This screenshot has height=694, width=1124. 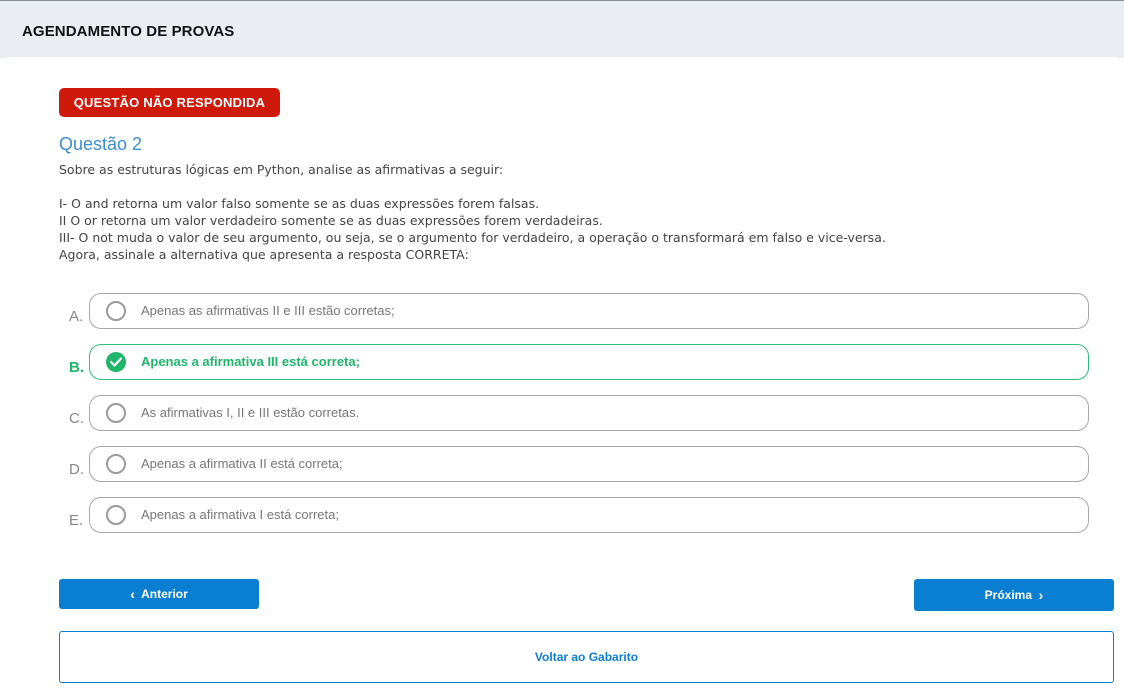 What do you see at coordinates (128, 31) in the screenshot?
I see `page-title: AGENDAMENTO DE PROVAS` at bounding box center [128, 31].